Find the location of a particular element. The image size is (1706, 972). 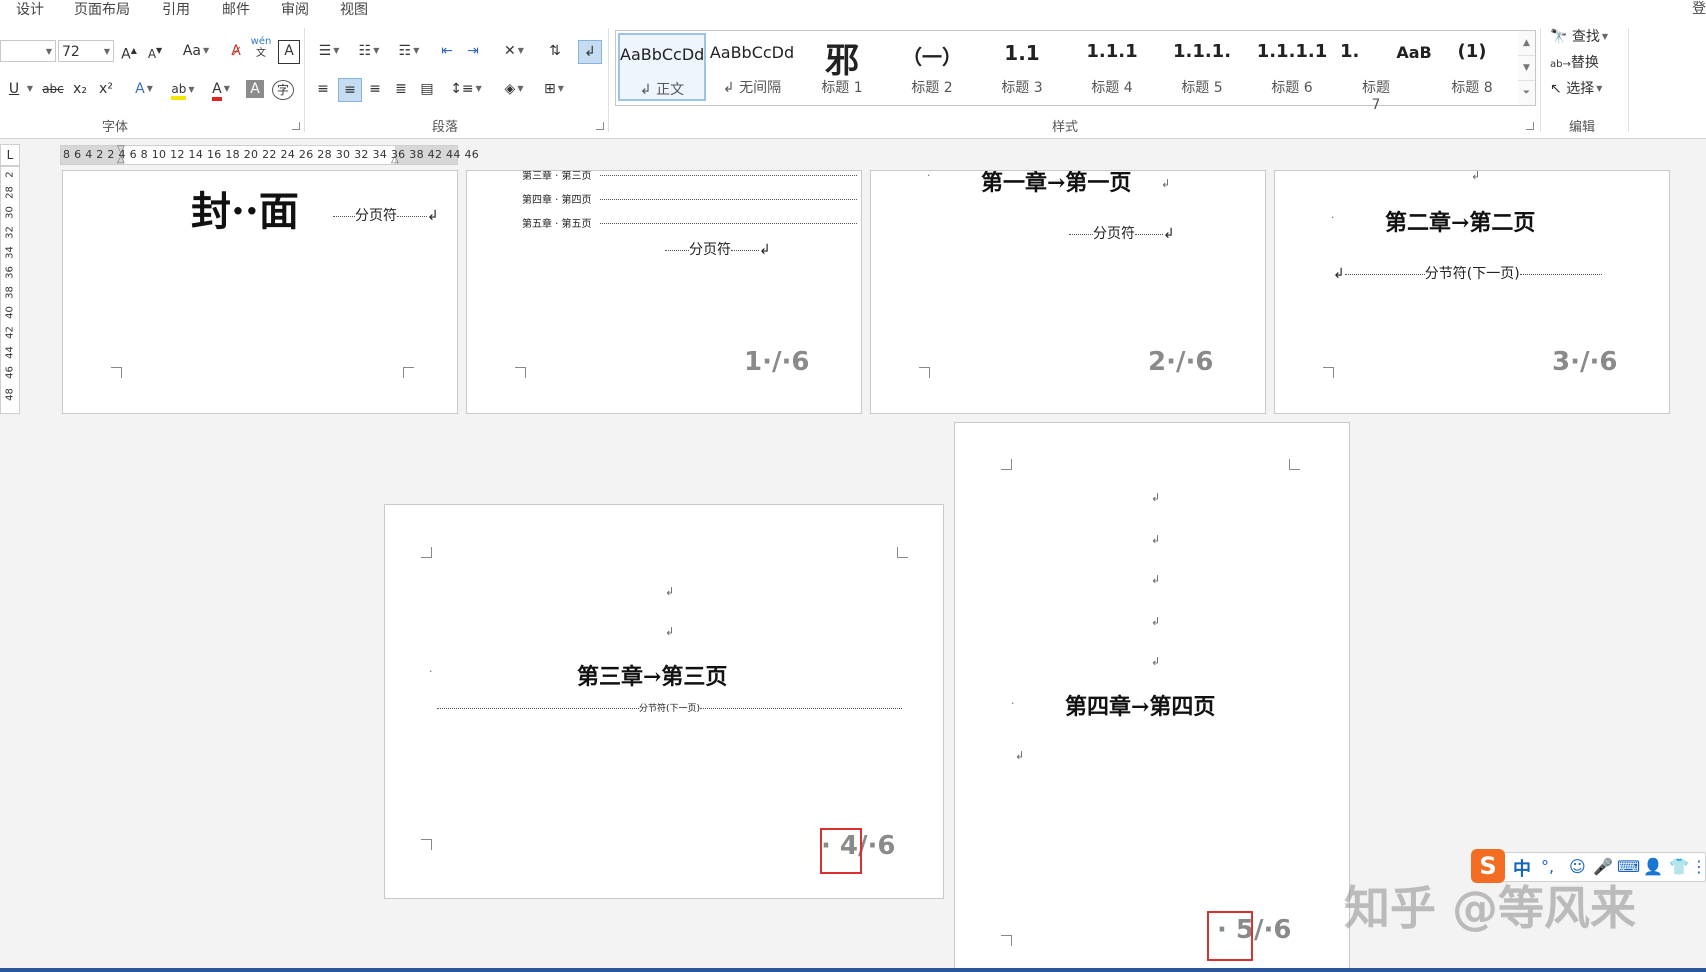

change-case-icon: Aa is located at coordinates (191, 51).